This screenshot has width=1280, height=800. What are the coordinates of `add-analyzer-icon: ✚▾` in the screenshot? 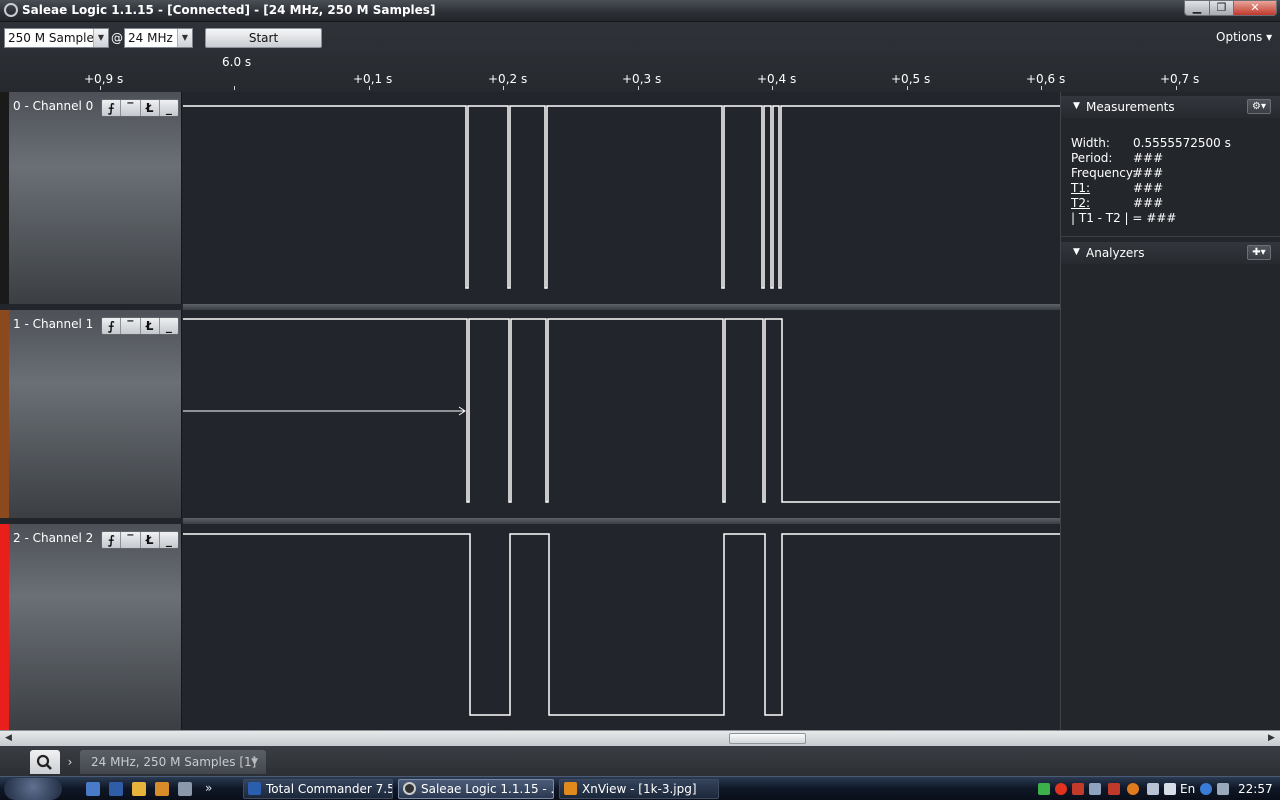 It's located at (1259, 252).